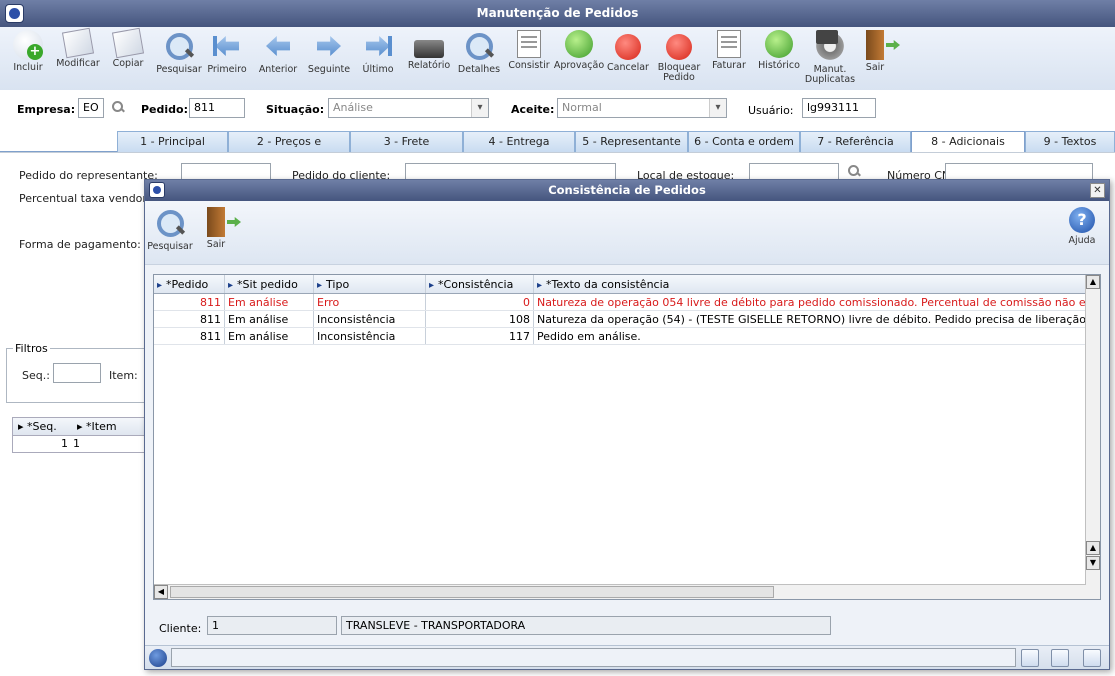 The height and width of the screenshot is (676, 1115). Describe the element at coordinates (855, 141) in the screenshot. I see `tab-referencia: 7 - Referência` at that location.